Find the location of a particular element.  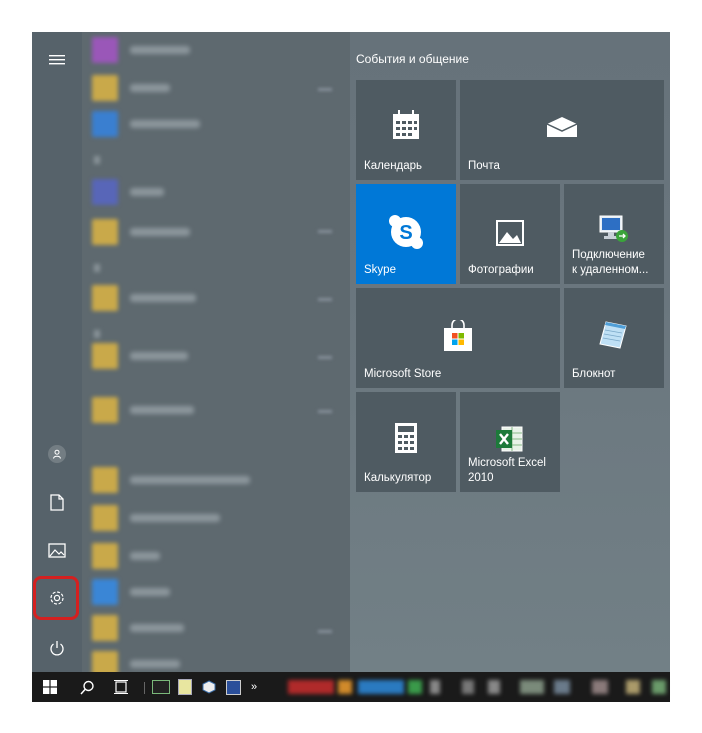

tile-microsoft-store: Microsoft Store is located at coordinates (458, 338).